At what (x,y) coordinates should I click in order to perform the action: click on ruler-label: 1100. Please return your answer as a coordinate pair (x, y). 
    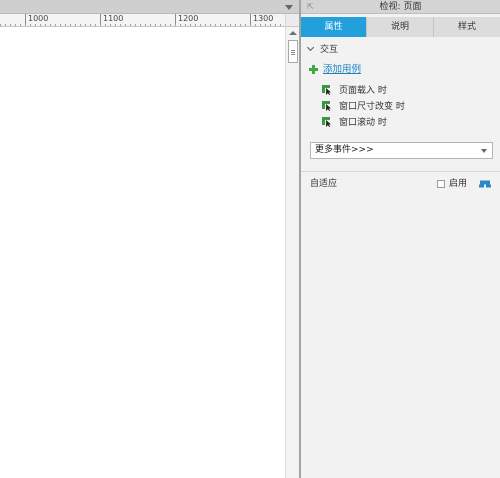
    Looking at the image, I should click on (113, 18).